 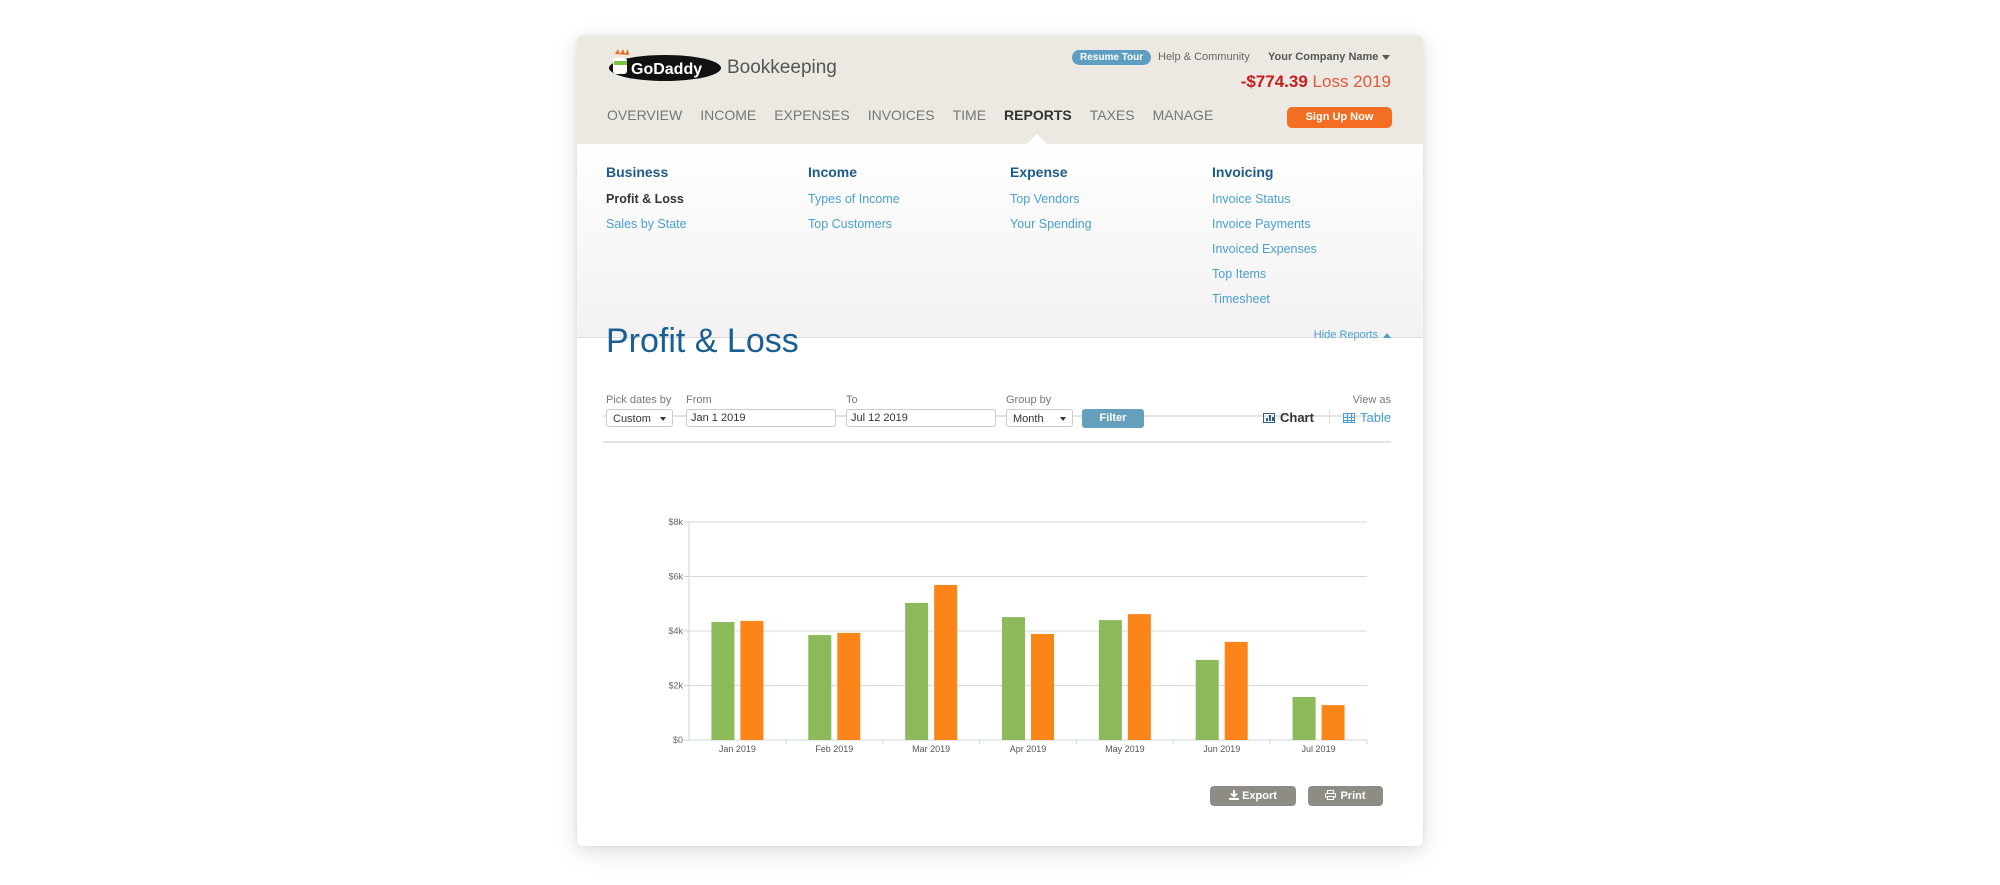 What do you see at coordinates (1333, 722) in the screenshot?
I see `bar-expenses-jul-2019` at bounding box center [1333, 722].